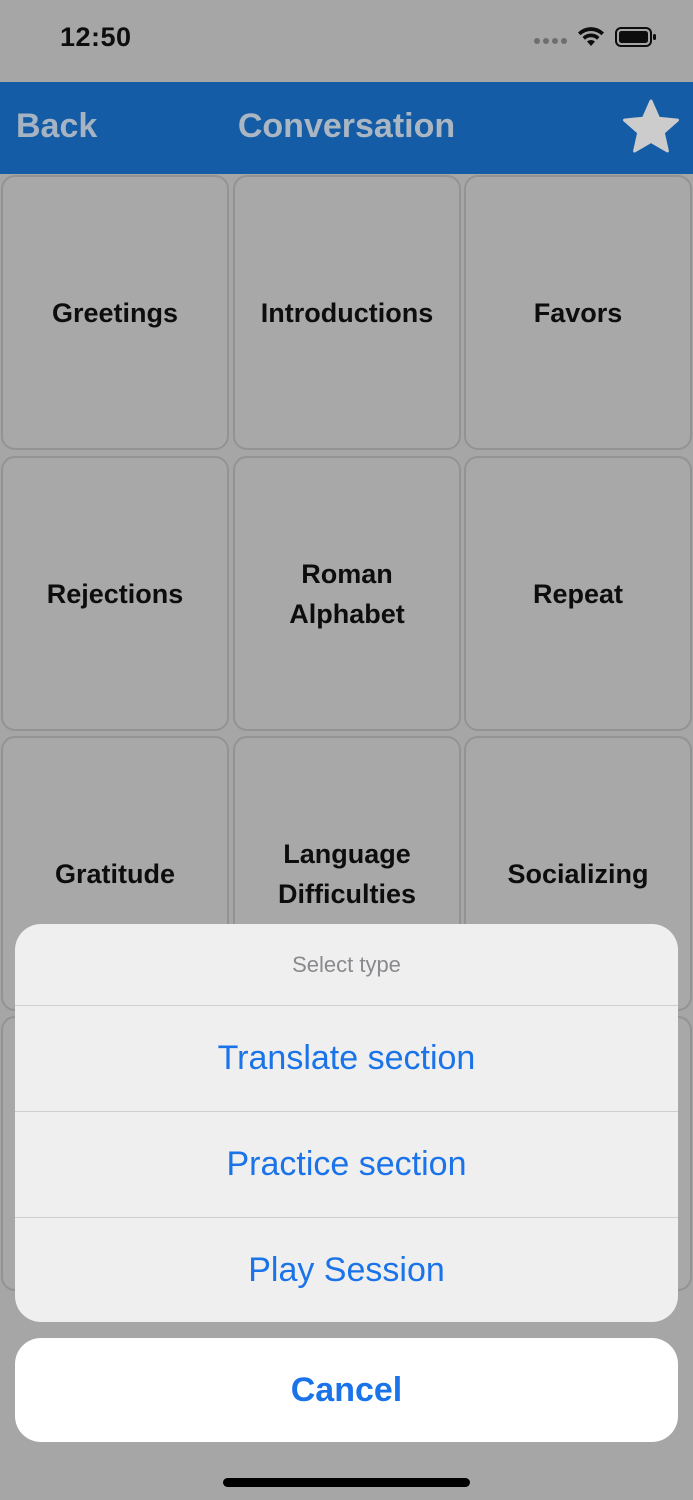  What do you see at coordinates (346, 1059) in the screenshot?
I see `translate-section-button: Translate section` at bounding box center [346, 1059].